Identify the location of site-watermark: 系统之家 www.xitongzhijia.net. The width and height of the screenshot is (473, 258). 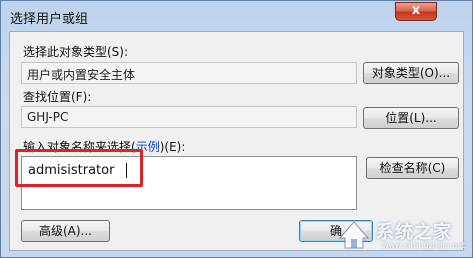
(403, 235).